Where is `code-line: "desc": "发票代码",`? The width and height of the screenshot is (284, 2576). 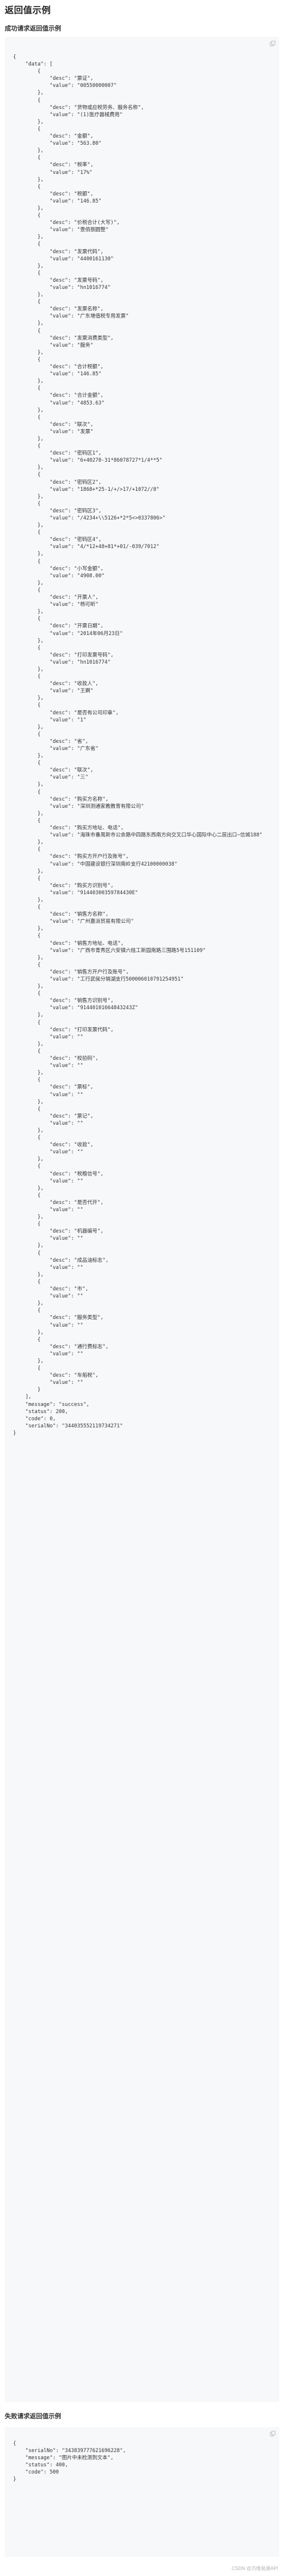
code-line: "desc": "发票代码", is located at coordinates (59, 251).